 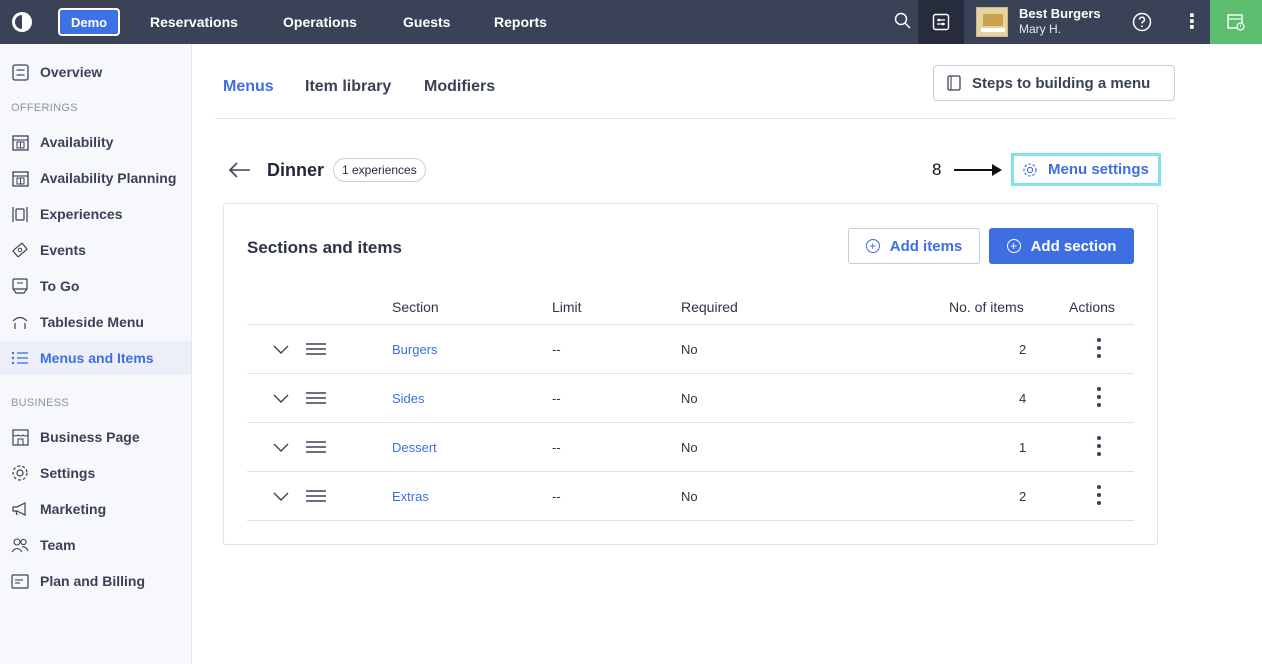 What do you see at coordinates (20, 473) in the screenshot?
I see `gear-icon` at bounding box center [20, 473].